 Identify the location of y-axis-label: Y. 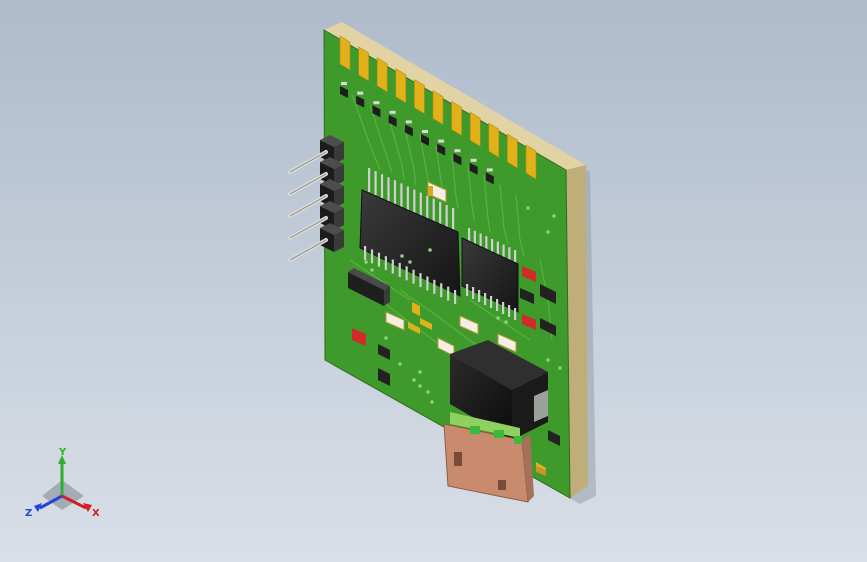
(62, 452).